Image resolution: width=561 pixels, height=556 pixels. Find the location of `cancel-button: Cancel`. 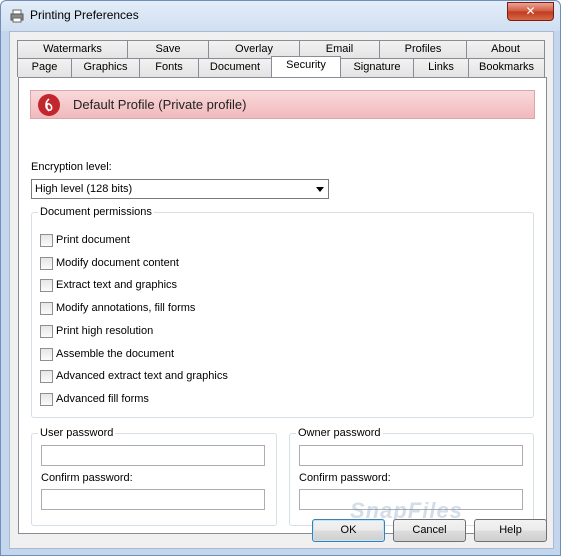

cancel-button: Cancel is located at coordinates (429, 530).